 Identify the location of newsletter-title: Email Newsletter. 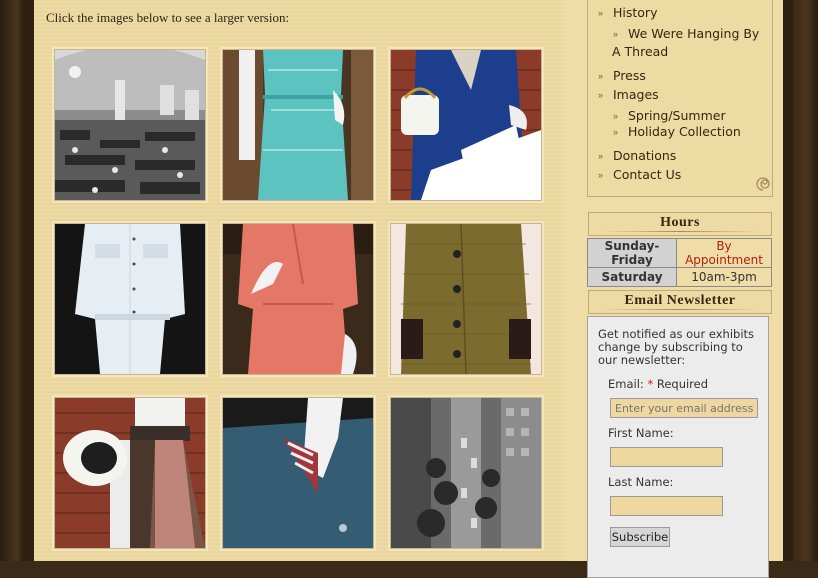
(680, 300).